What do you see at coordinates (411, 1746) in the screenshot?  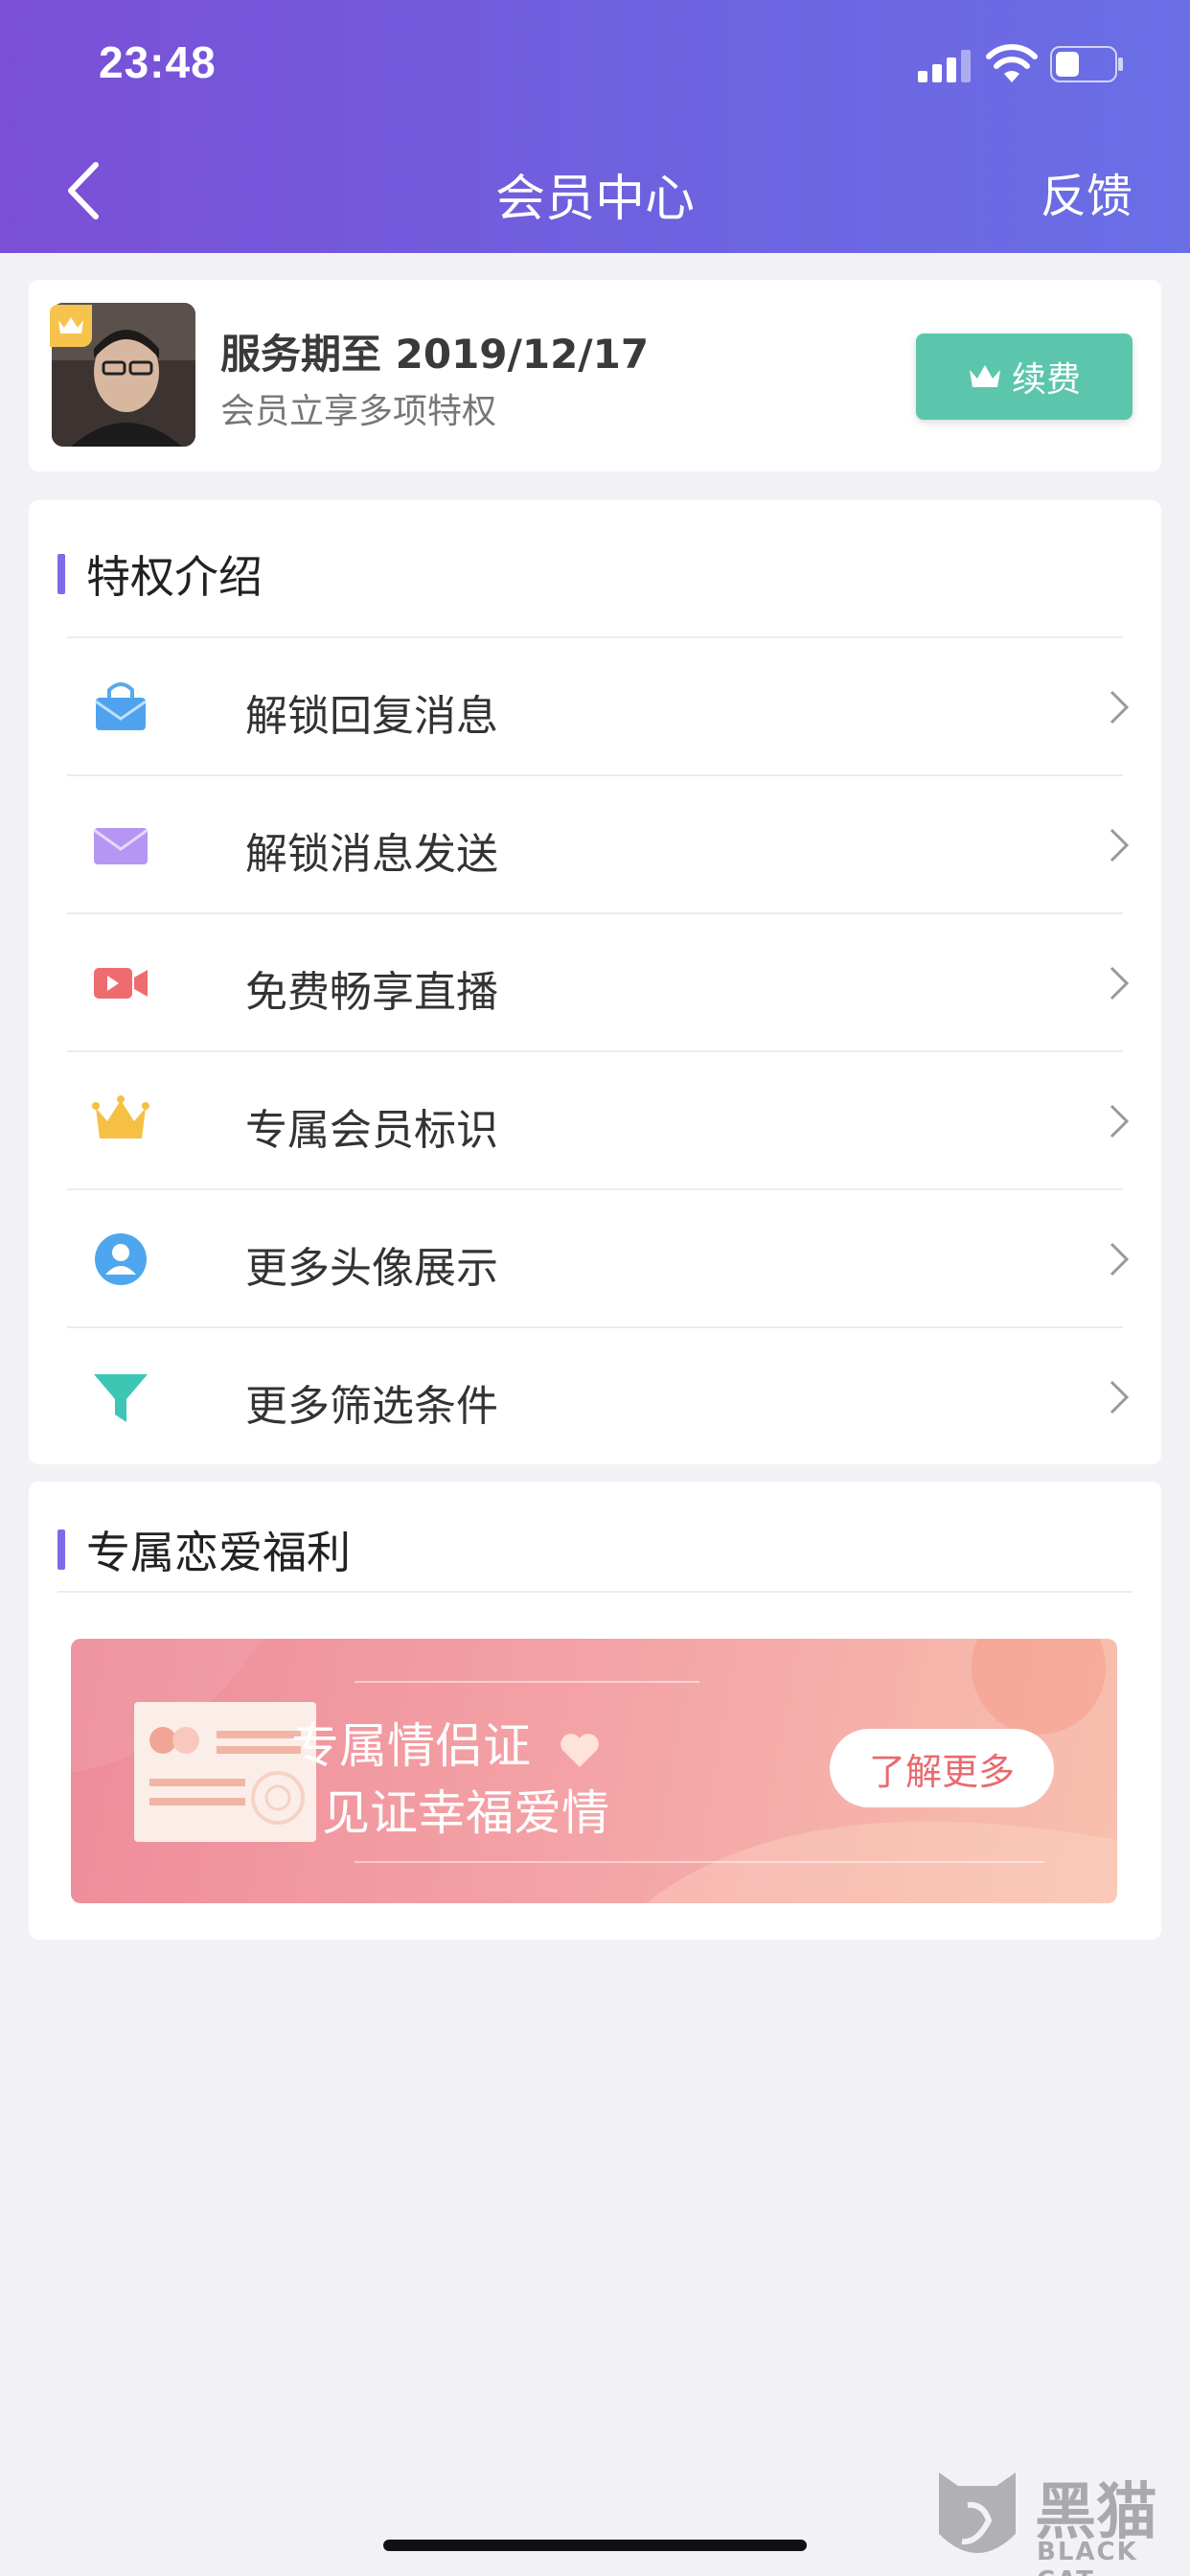 I see `banner-title: 专属情侣证` at bounding box center [411, 1746].